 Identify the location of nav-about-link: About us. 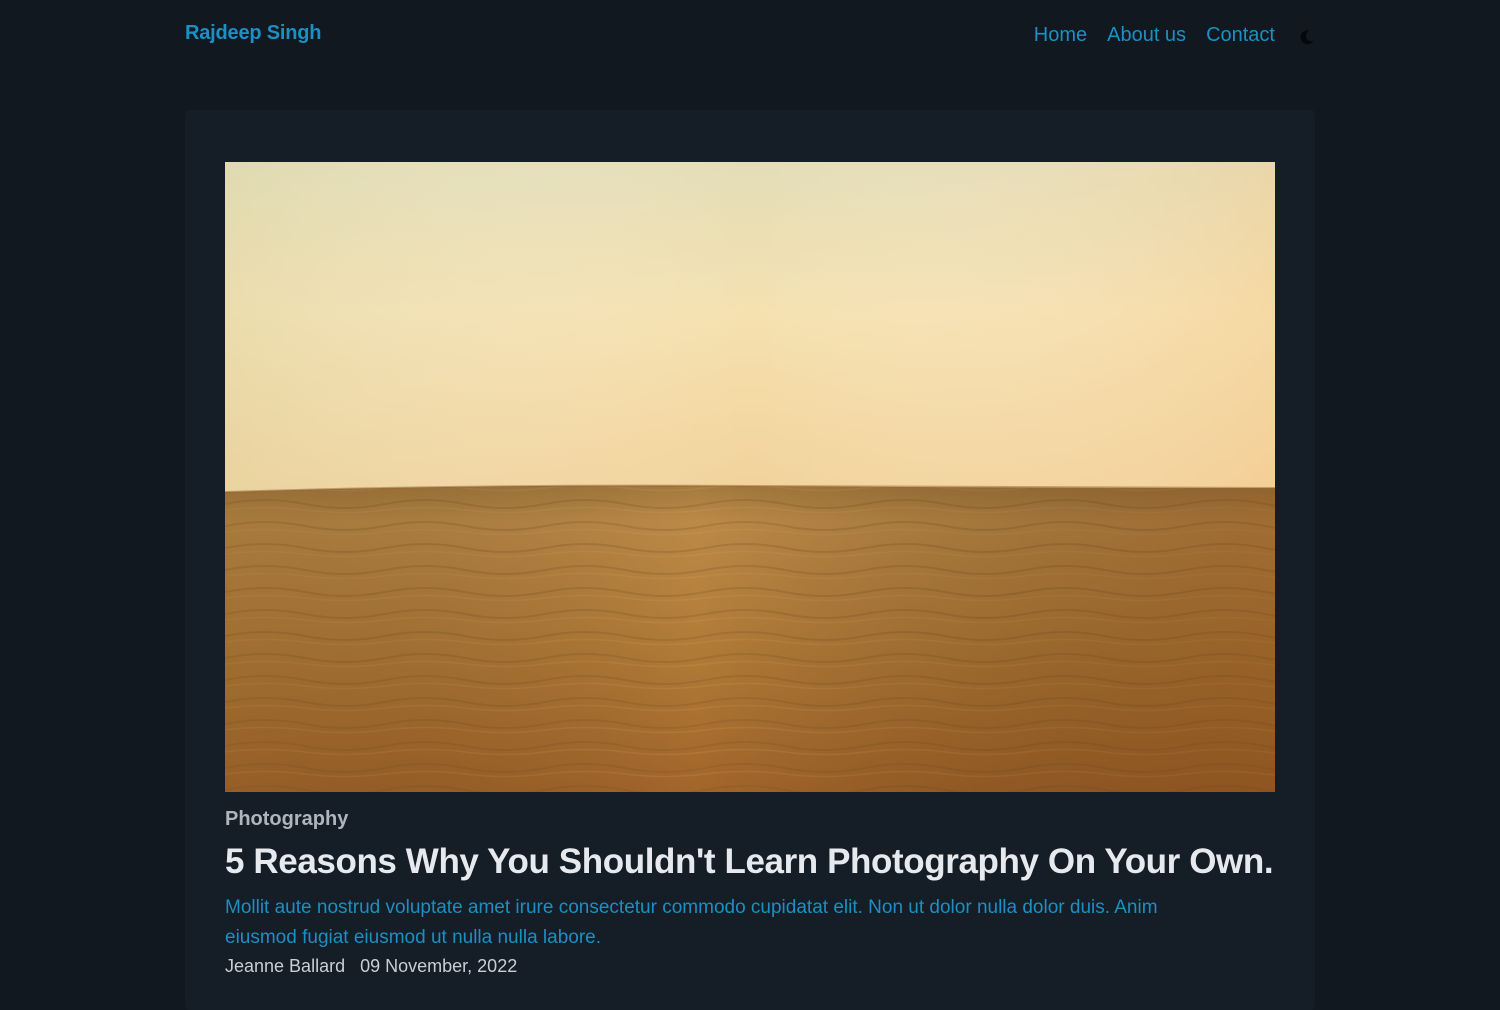
(1146, 35).